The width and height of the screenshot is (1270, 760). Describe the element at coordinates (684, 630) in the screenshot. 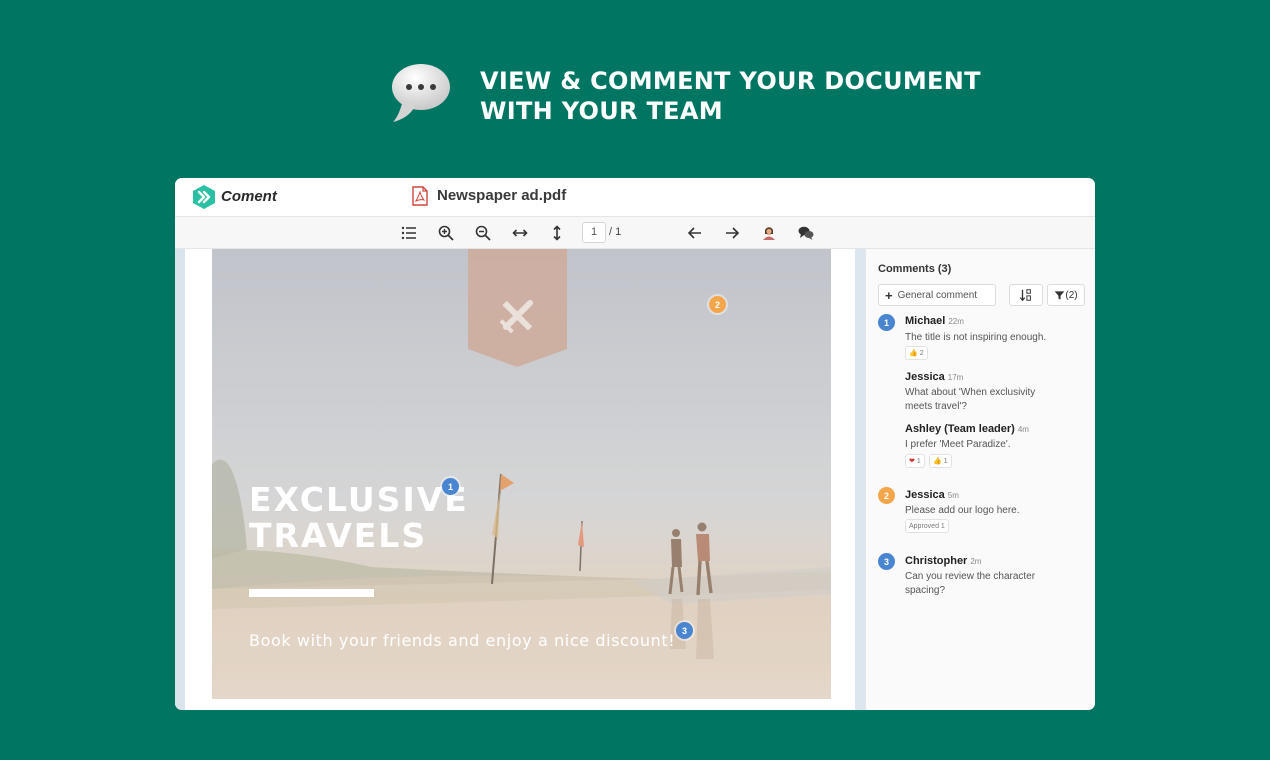

I see `comment-pin-3: 3` at that location.